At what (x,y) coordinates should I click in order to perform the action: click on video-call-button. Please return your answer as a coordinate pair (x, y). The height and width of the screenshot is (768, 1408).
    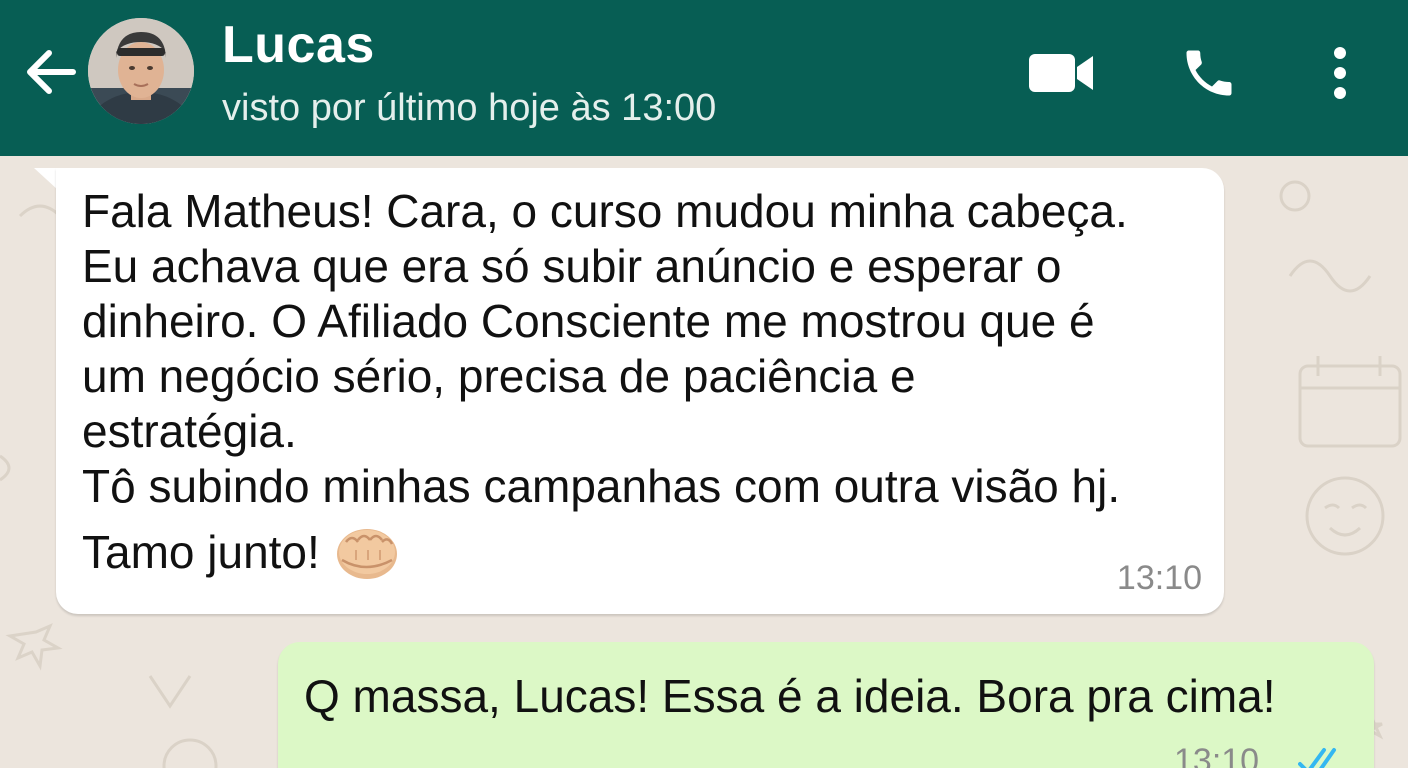
    Looking at the image, I should click on (1061, 73).